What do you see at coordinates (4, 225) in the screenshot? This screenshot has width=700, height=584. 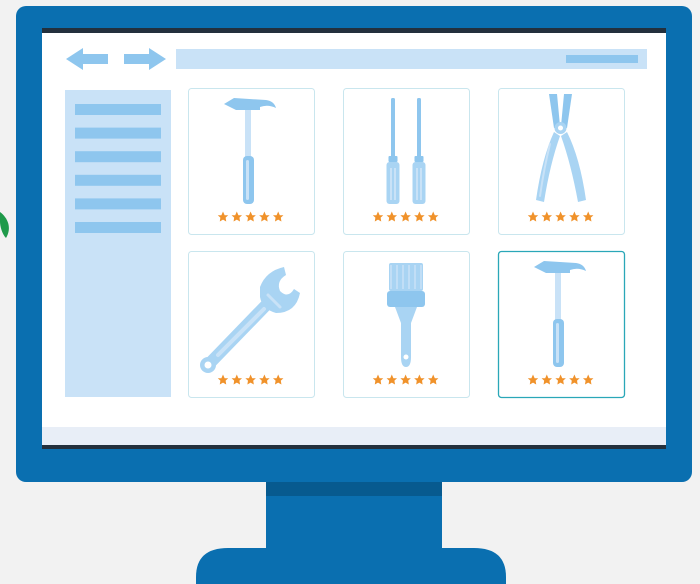 I see `leaf-icon` at bounding box center [4, 225].